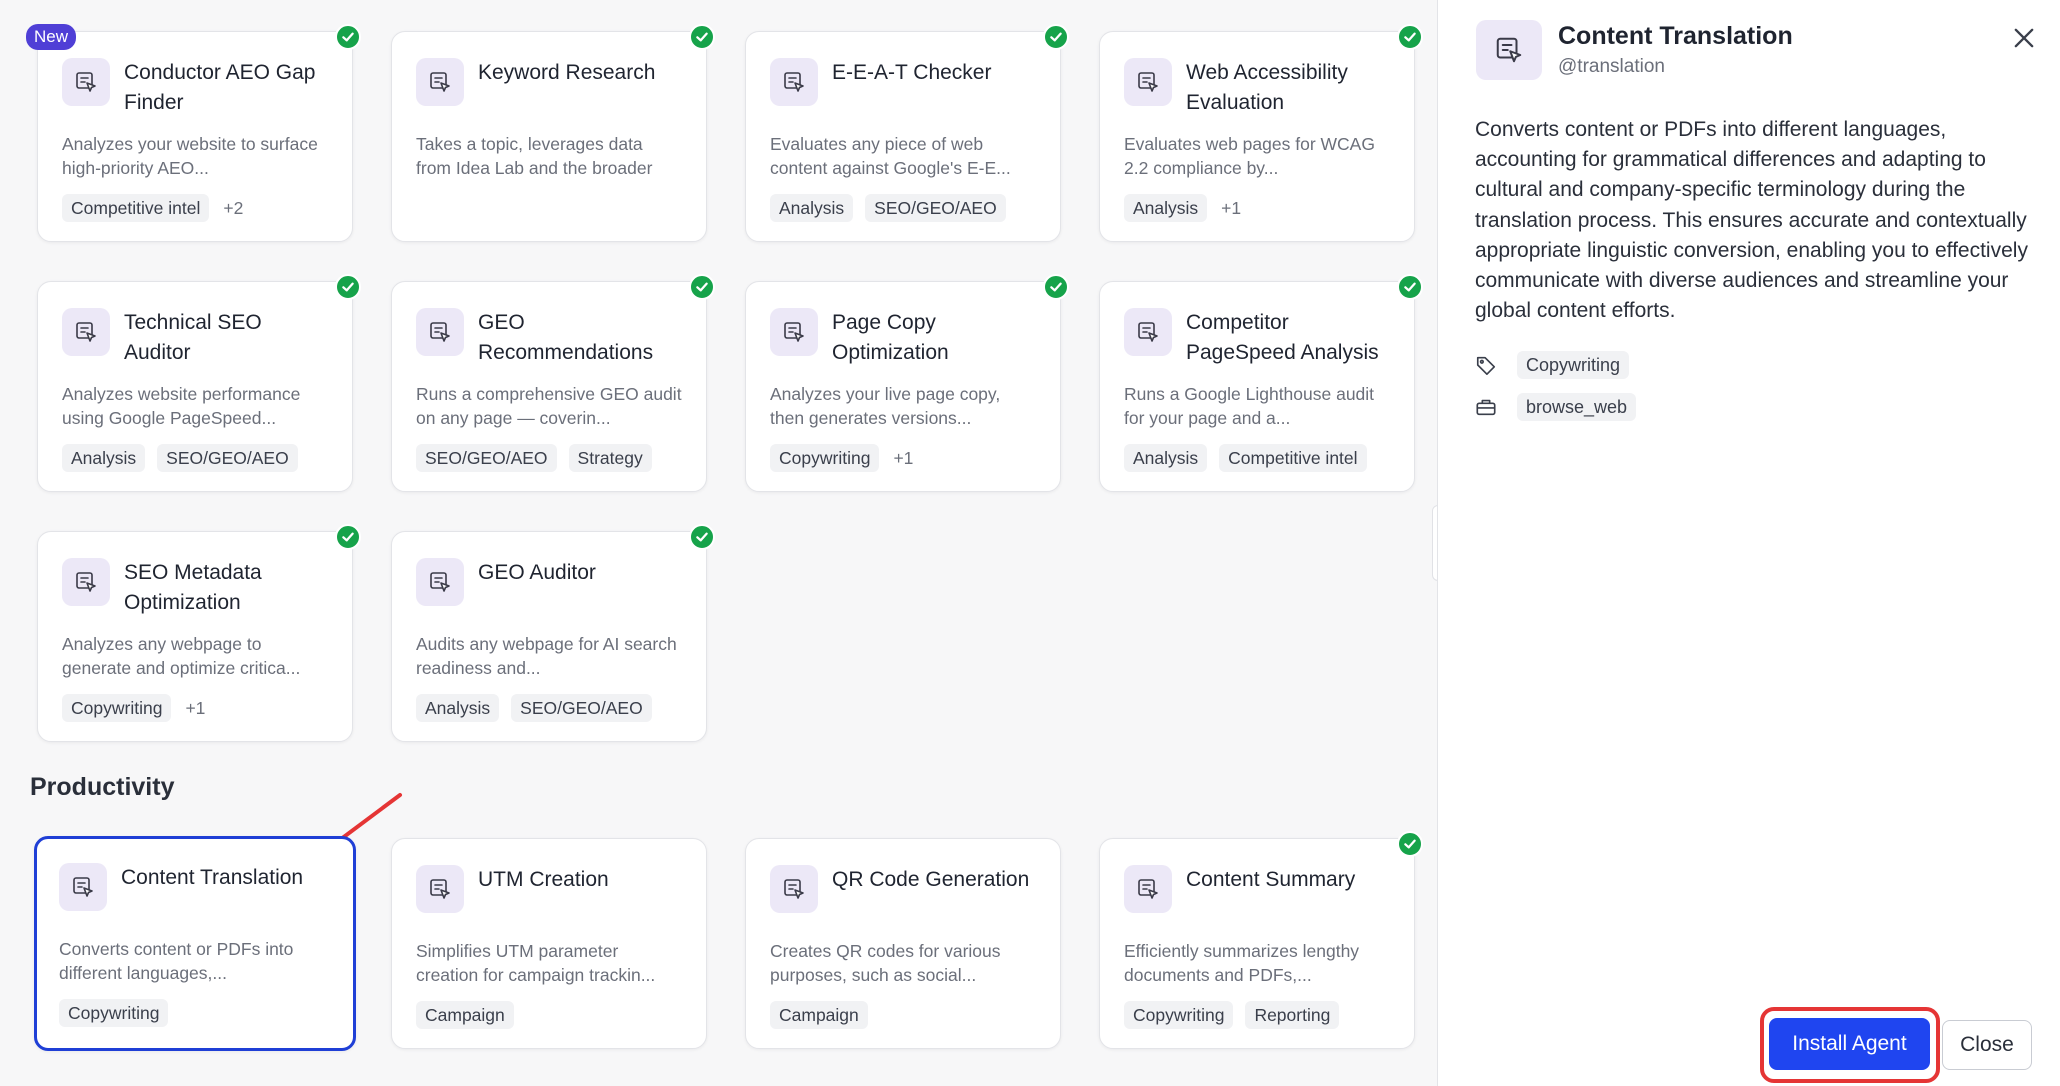  What do you see at coordinates (233, 207) in the screenshot?
I see `more-tags-count: +2` at bounding box center [233, 207].